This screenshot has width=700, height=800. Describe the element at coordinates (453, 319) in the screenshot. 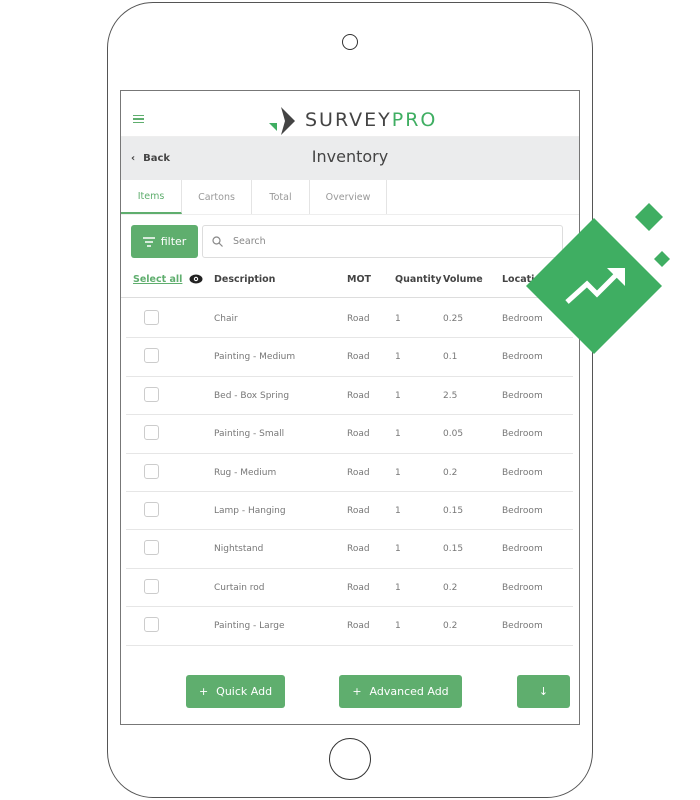

I see `cell-volume: 0.25` at that location.